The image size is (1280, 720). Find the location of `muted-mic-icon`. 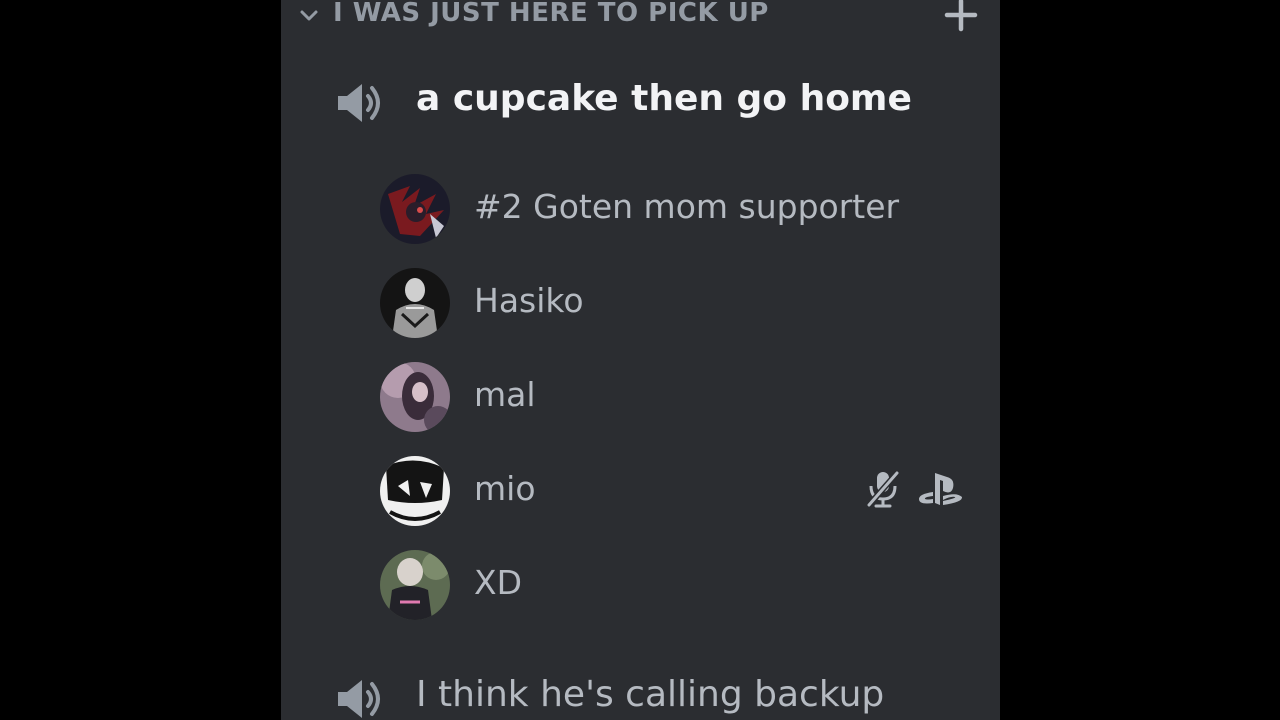

muted-mic-icon is located at coordinates (883, 489).